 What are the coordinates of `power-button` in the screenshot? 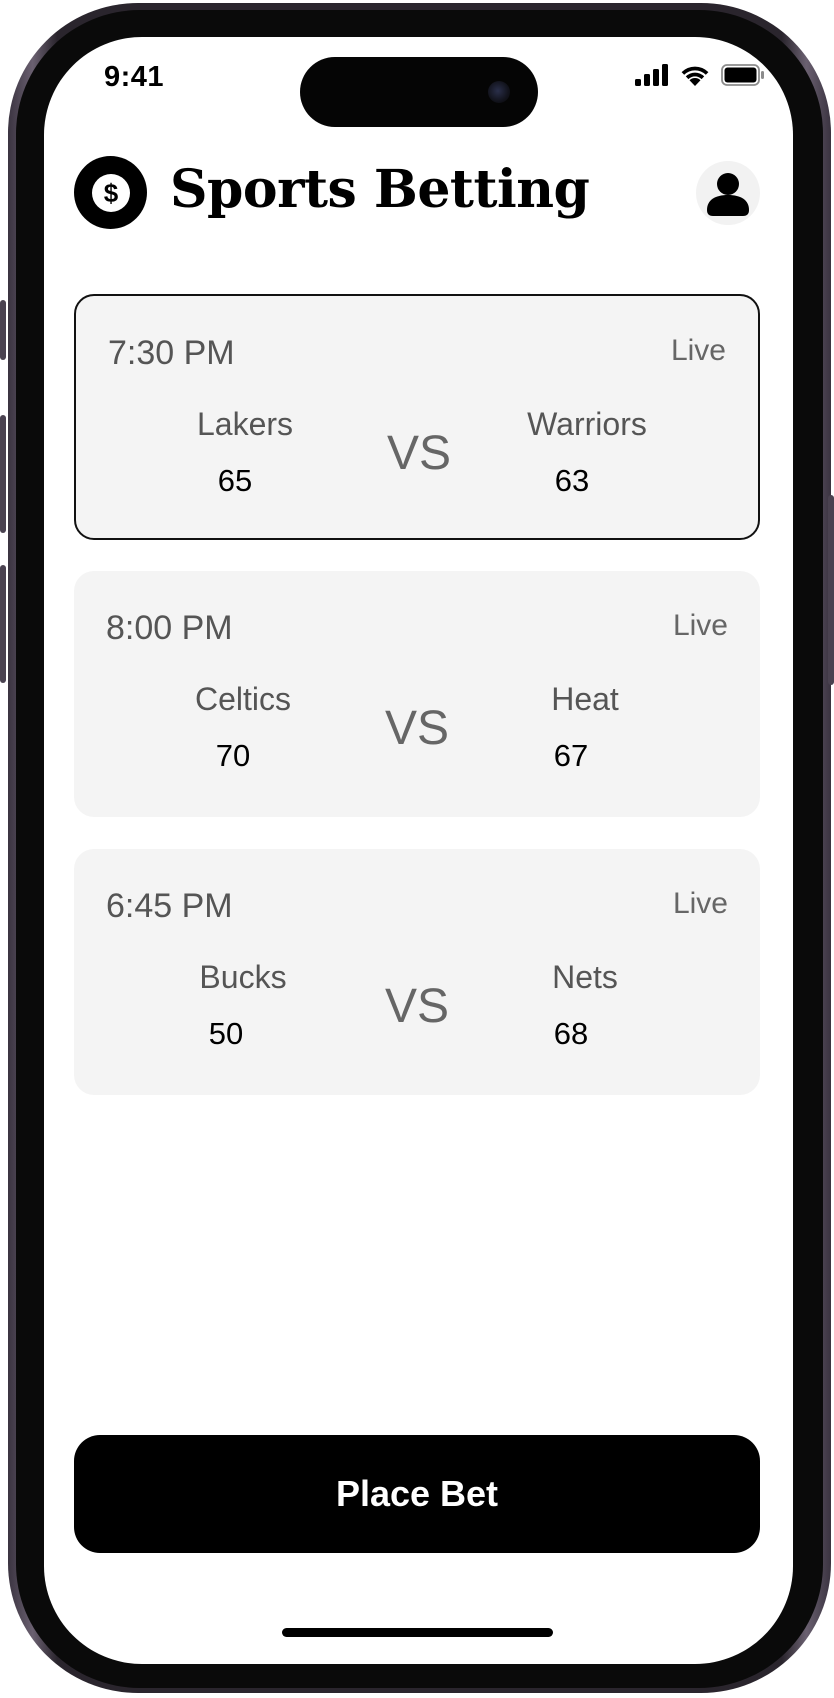 It's located at (831, 590).